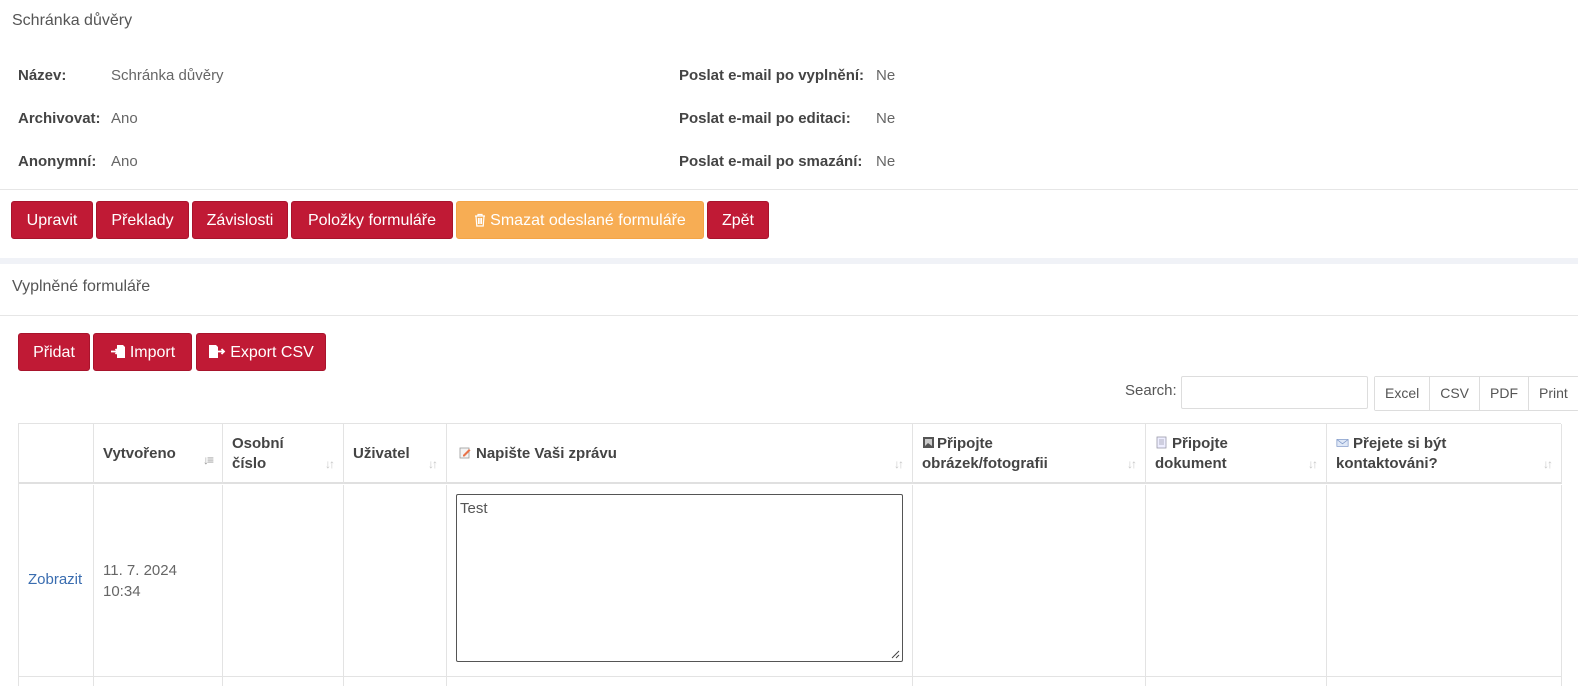 This screenshot has height=686, width=1578. I want to click on column-label: Napište Vaši zprávu, so click(546, 453).